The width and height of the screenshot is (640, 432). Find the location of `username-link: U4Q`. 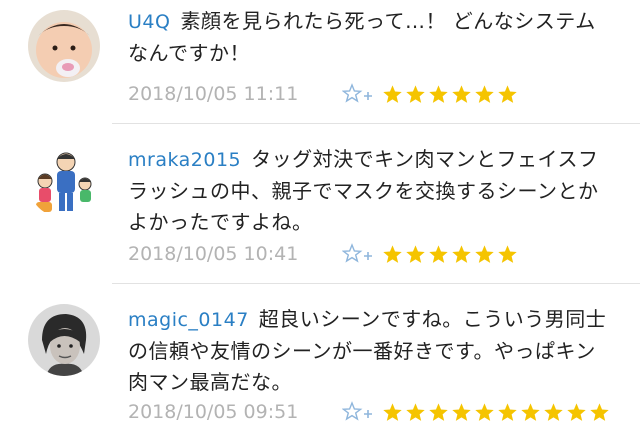

username-link: U4Q is located at coordinates (149, 22).